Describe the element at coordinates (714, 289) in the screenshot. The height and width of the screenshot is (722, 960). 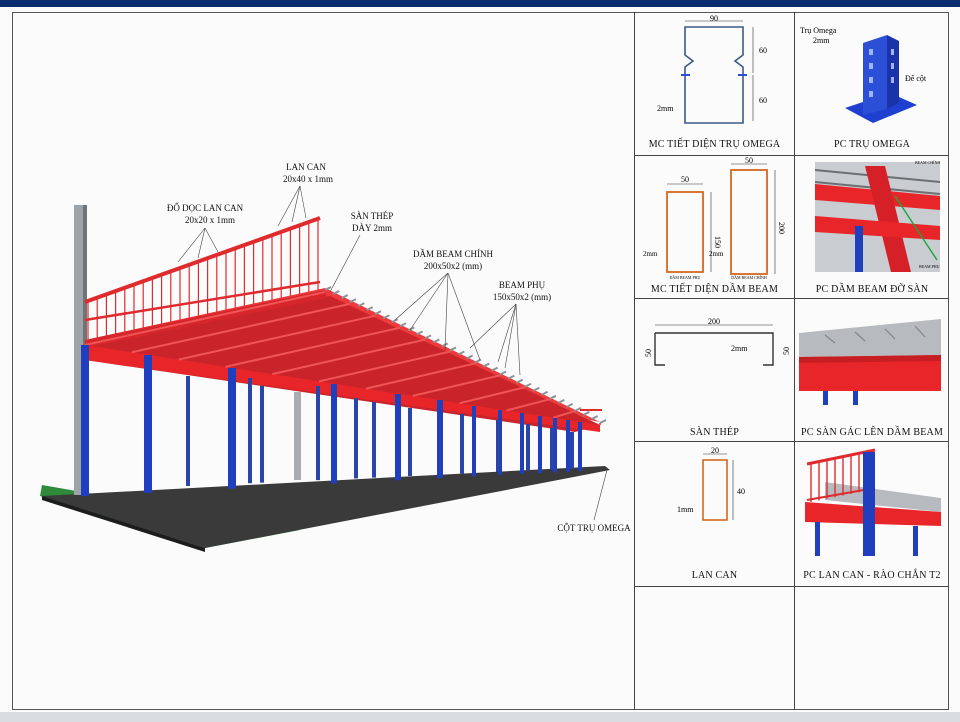
I see `caption-beam-section: MC TIẾT DIỆN DẦM BEAM` at that location.